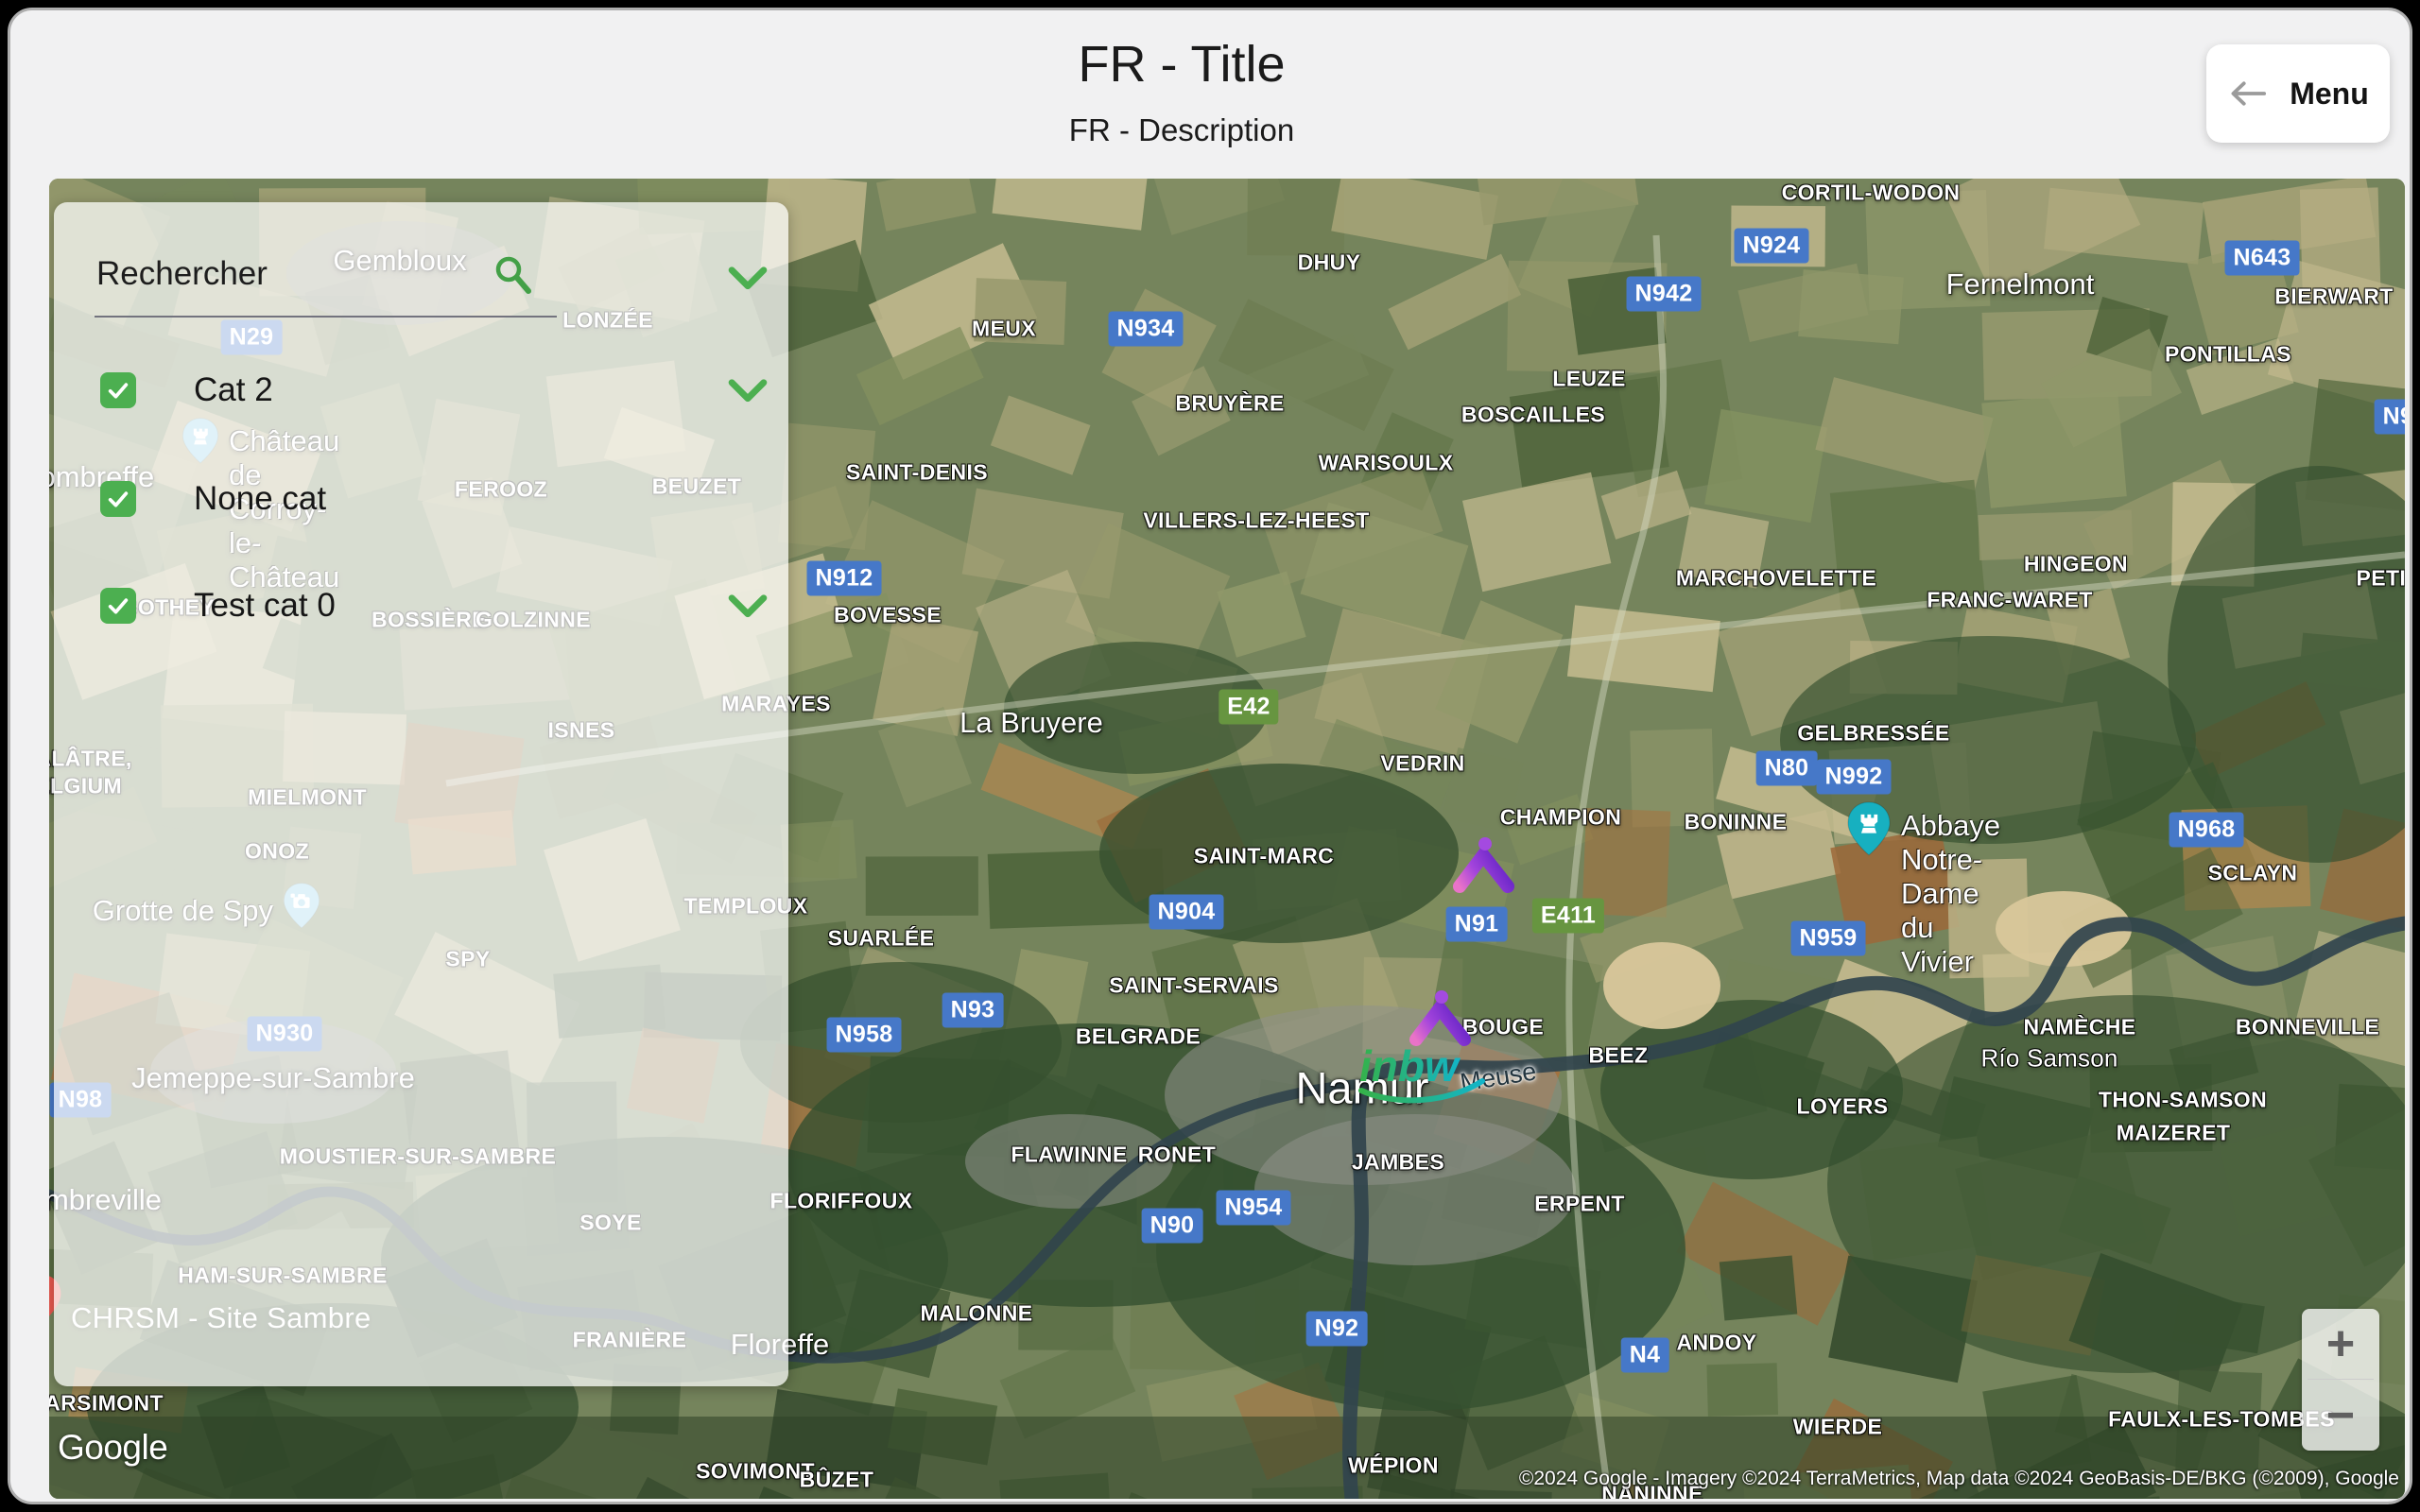 The height and width of the screenshot is (1512, 2420). Describe the element at coordinates (234, 389) in the screenshot. I see `category-label-cat-2: Cat 2` at that location.